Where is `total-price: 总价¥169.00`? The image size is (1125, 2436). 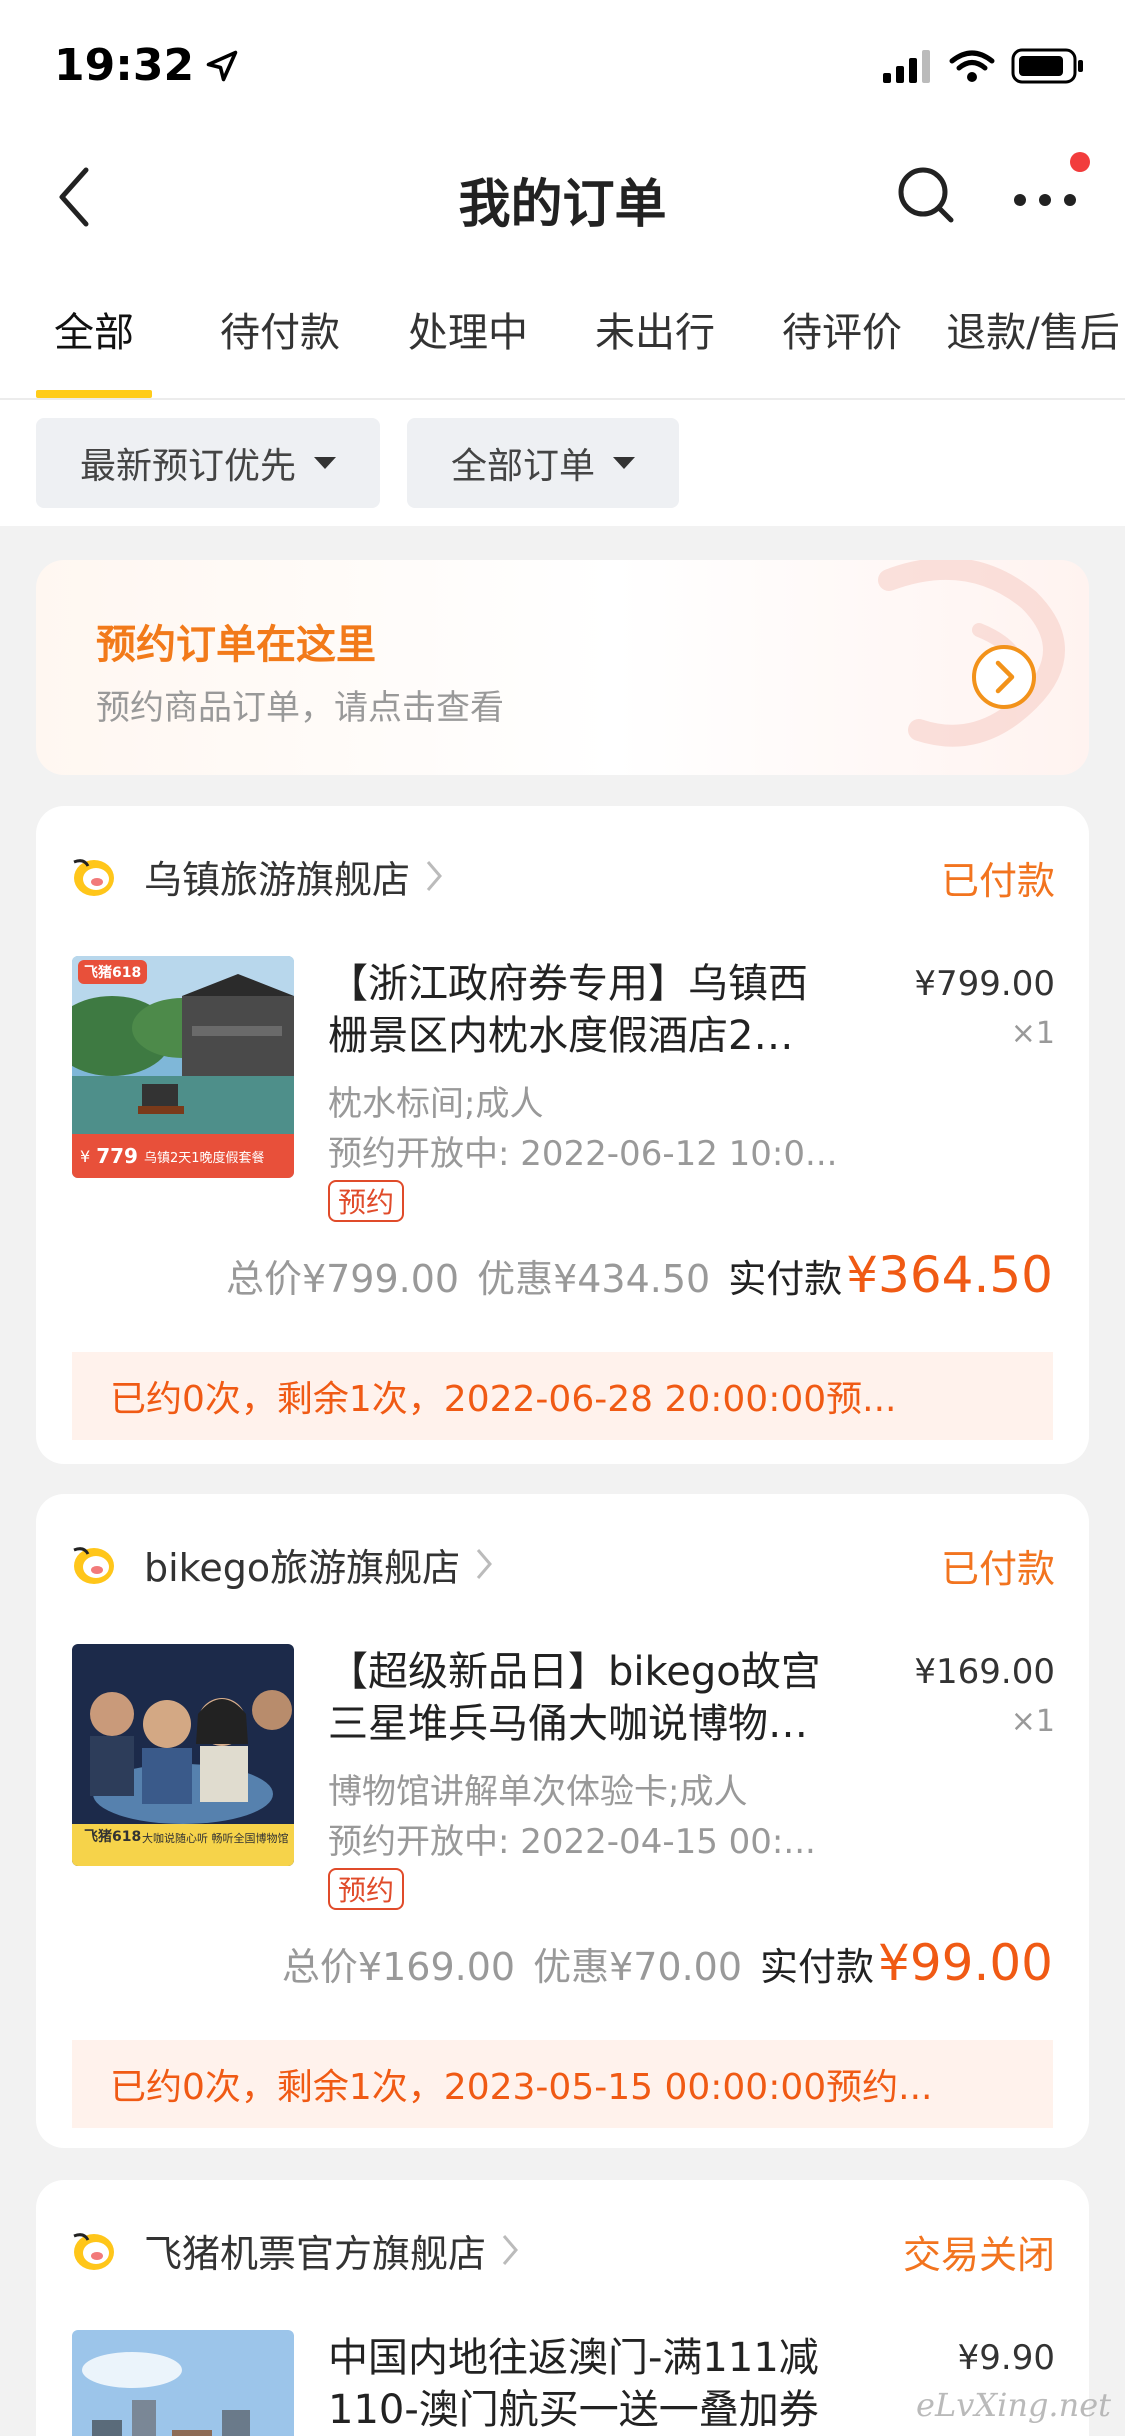
total-price: 总价¥169.00 is located at coordinates (398, 1967).